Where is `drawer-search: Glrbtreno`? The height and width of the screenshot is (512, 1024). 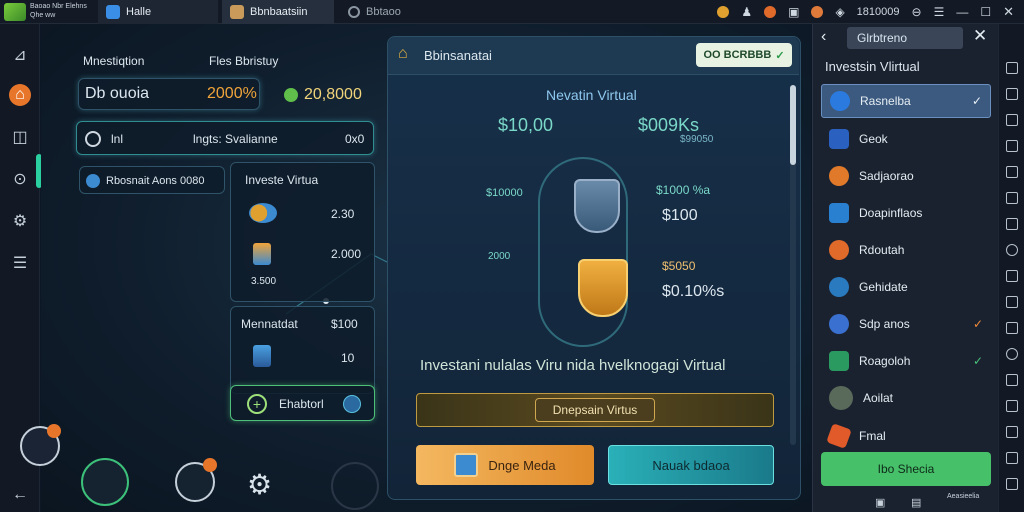 drawer-search: Glrbtreno is located at coordinates (905, 38).